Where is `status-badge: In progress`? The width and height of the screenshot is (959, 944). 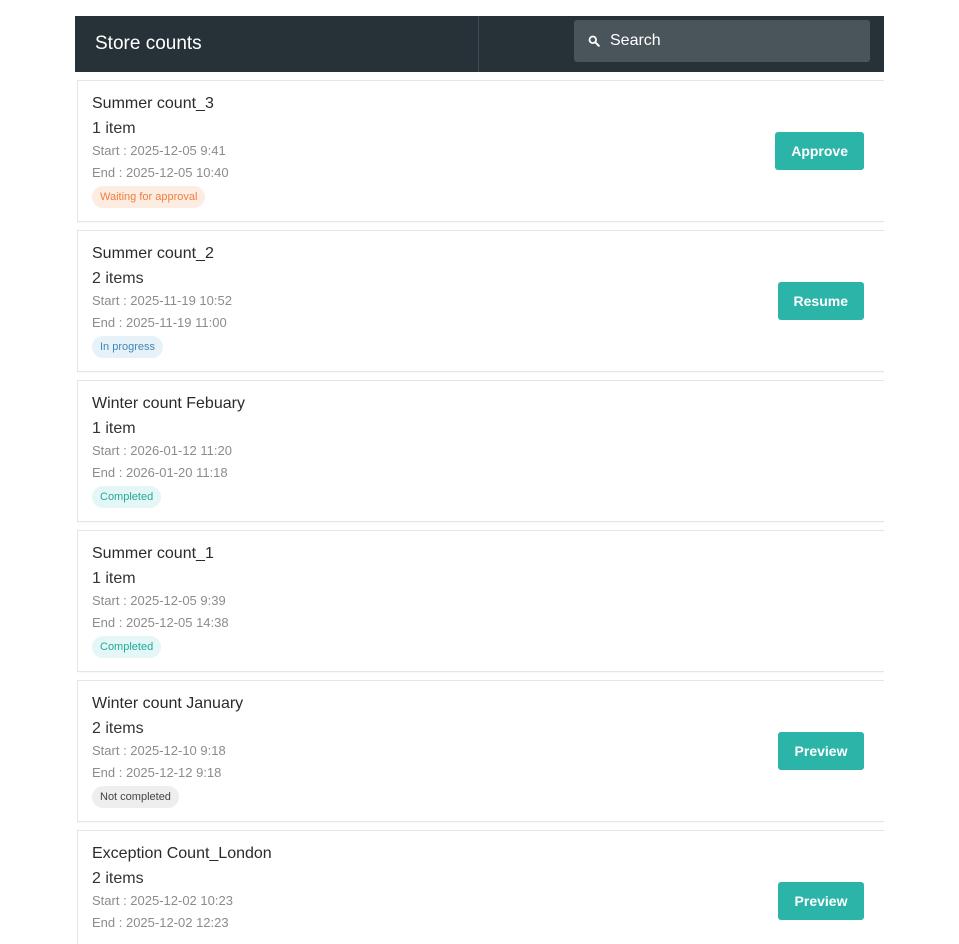
status-badge: In progress is located at coordinates (128, 347).